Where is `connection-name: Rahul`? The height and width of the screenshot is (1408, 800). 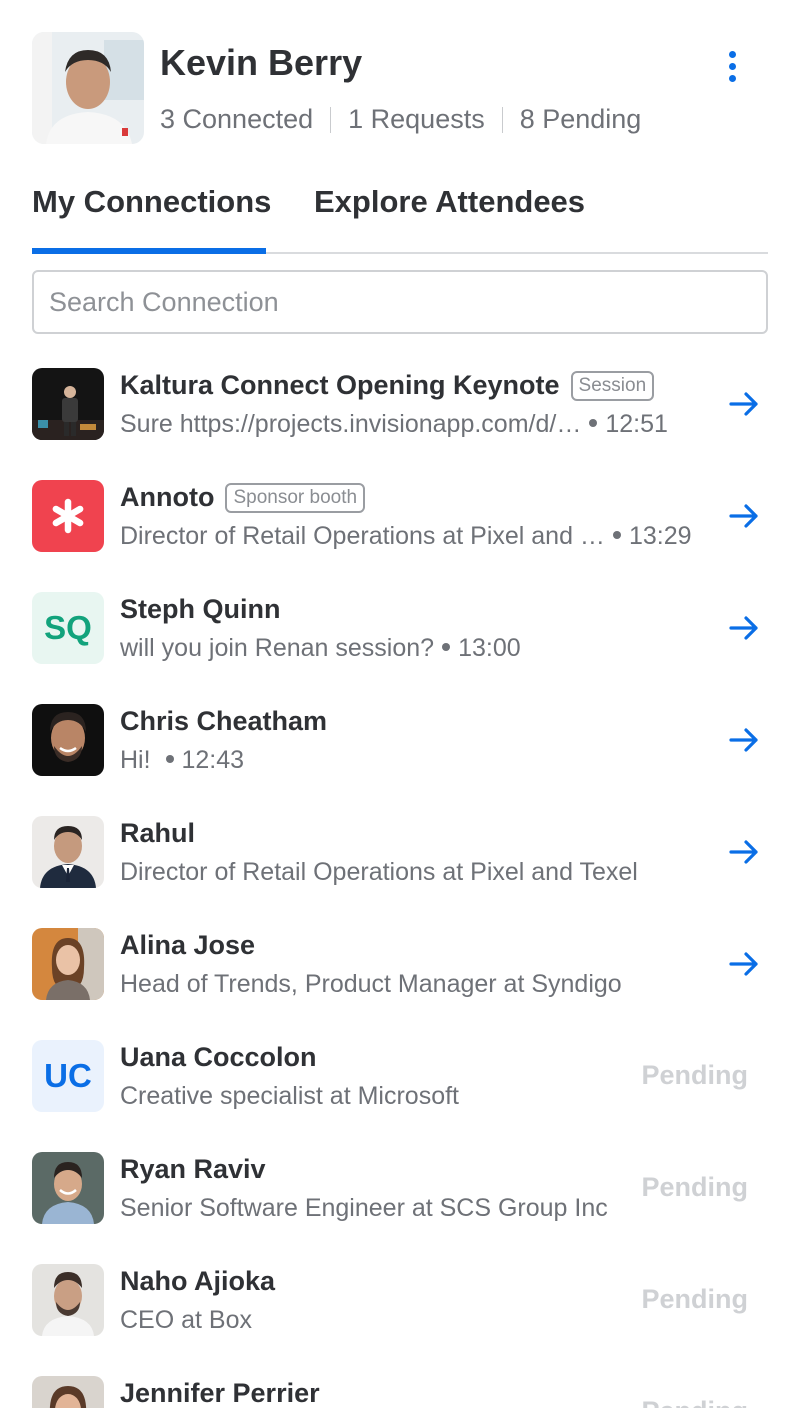 connection-name: Rahul is located at coordinates (158, 833).